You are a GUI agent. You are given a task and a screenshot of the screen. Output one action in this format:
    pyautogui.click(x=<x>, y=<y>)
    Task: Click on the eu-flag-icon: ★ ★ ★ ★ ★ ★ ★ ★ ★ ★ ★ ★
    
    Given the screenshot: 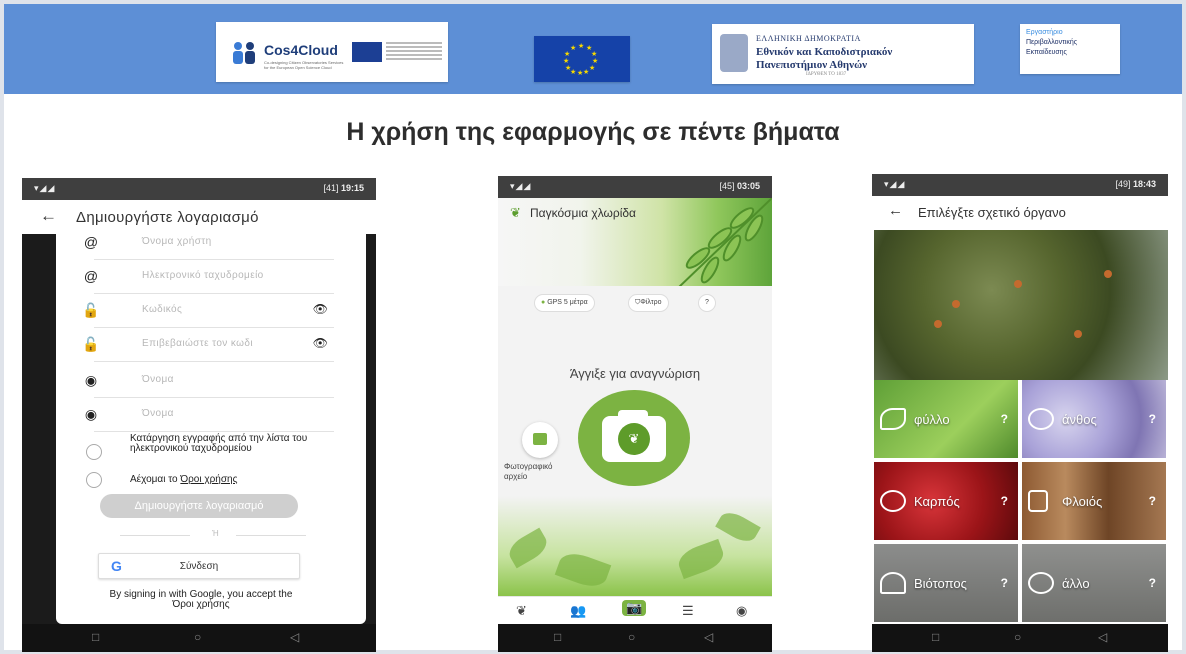 What is the action you would take?
    pyautogui.click(x=582, y=59)
    